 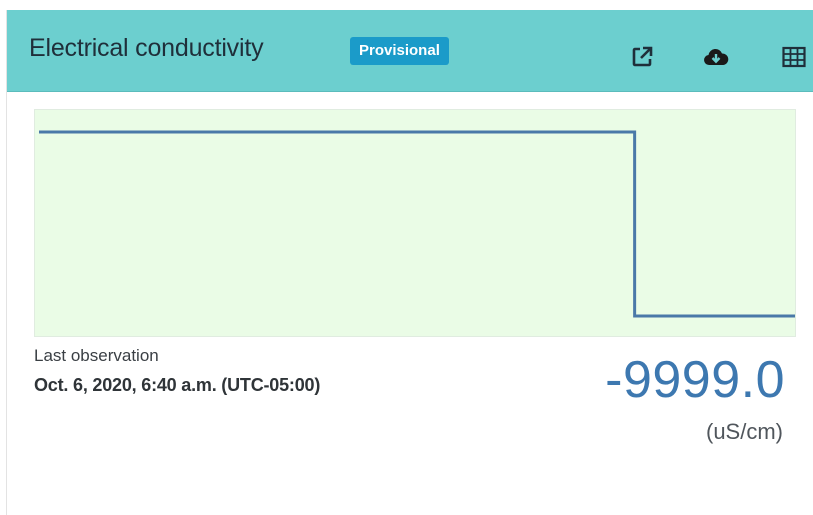 What do you see at coordinates (96, 355) in the screenshot?
I see `last-observation-label: Last observation` at bounding box center [96, 355].